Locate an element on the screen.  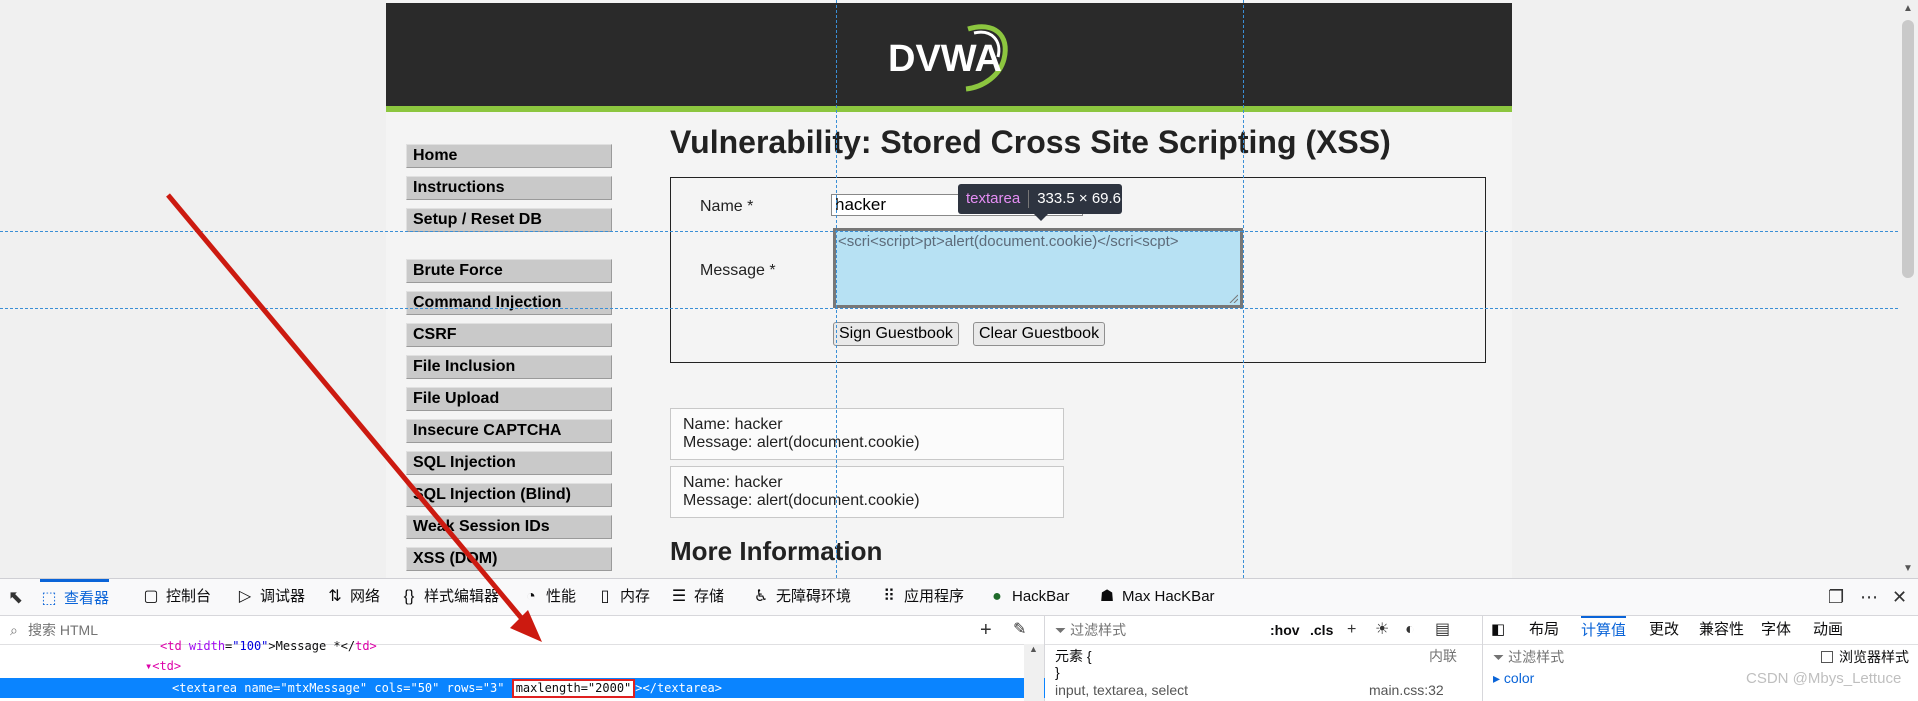
computed-tab: 布局 is located at coordinates (1544, 630).